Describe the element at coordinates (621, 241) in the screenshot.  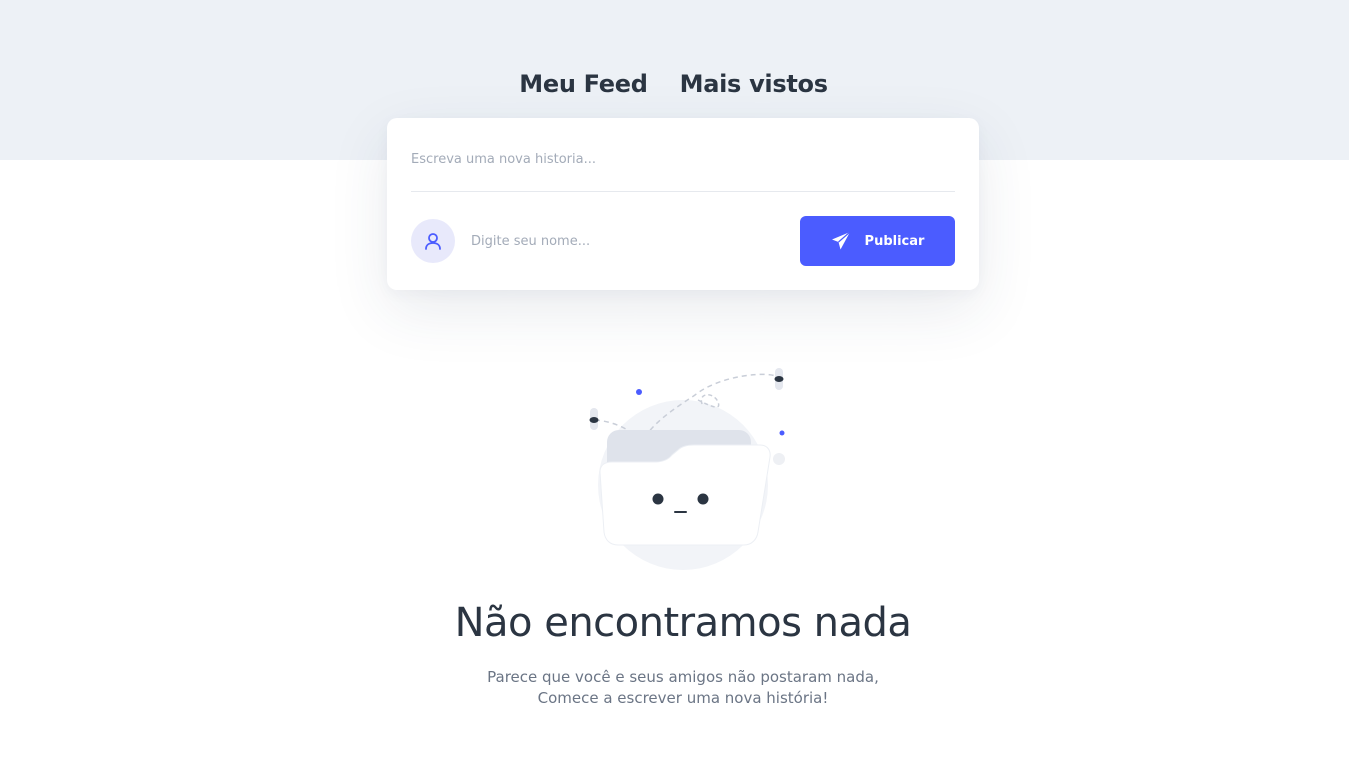
I see `name-input` at that location.